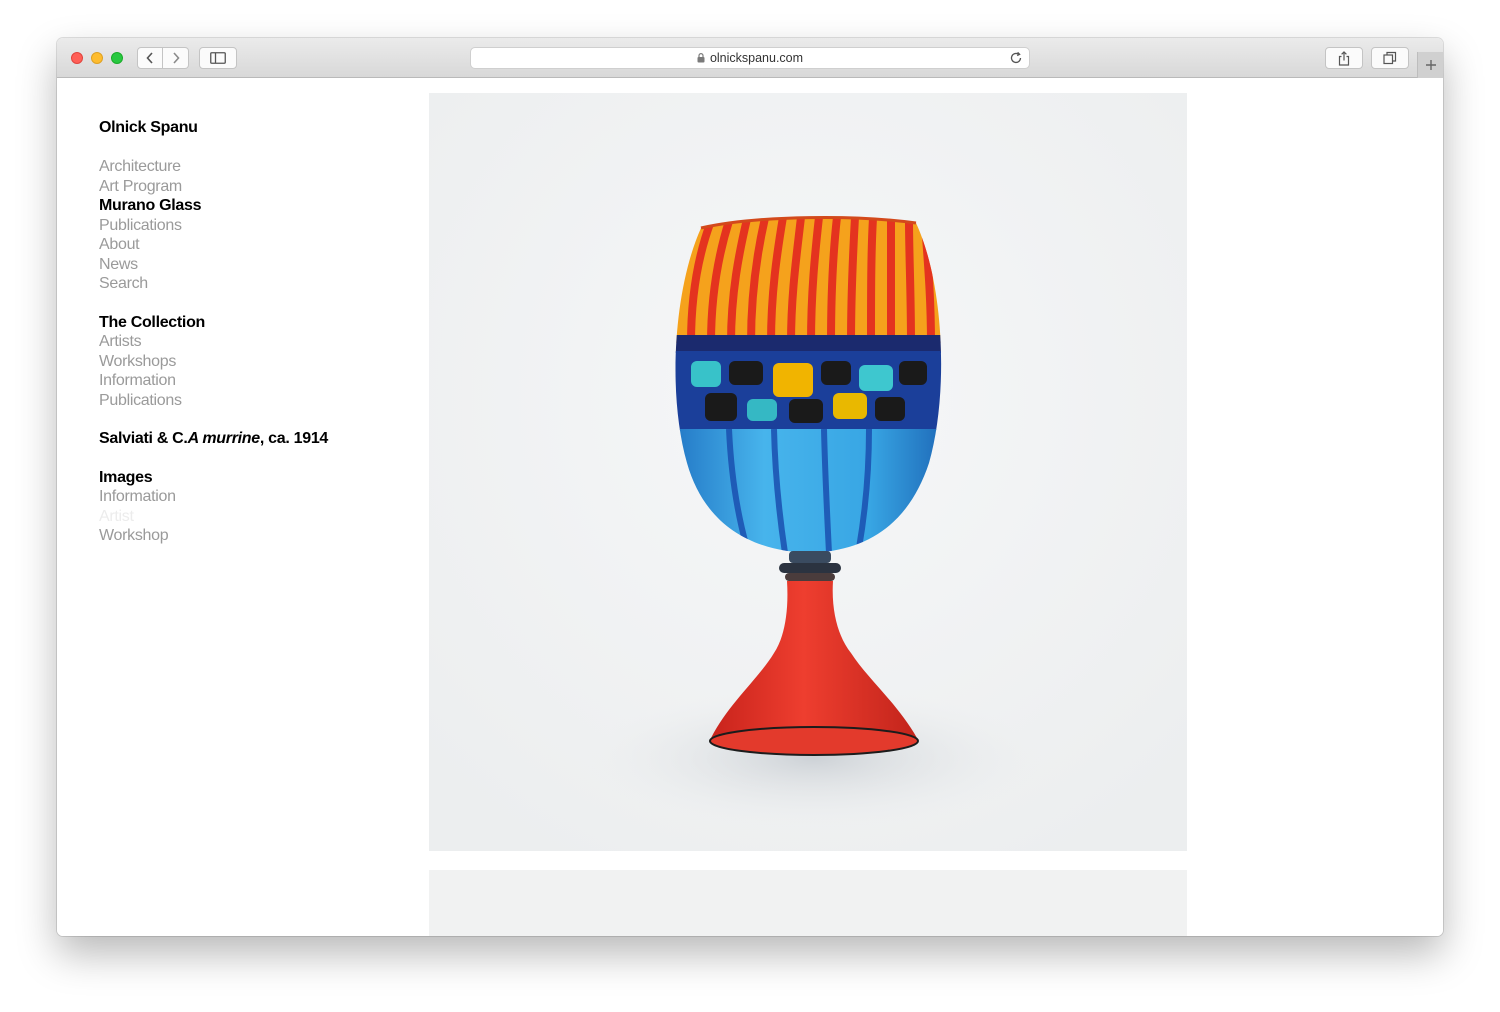 This screenshot has height=1012, width=1500. I want to click on nav-item-about: About, so click(249, 245).